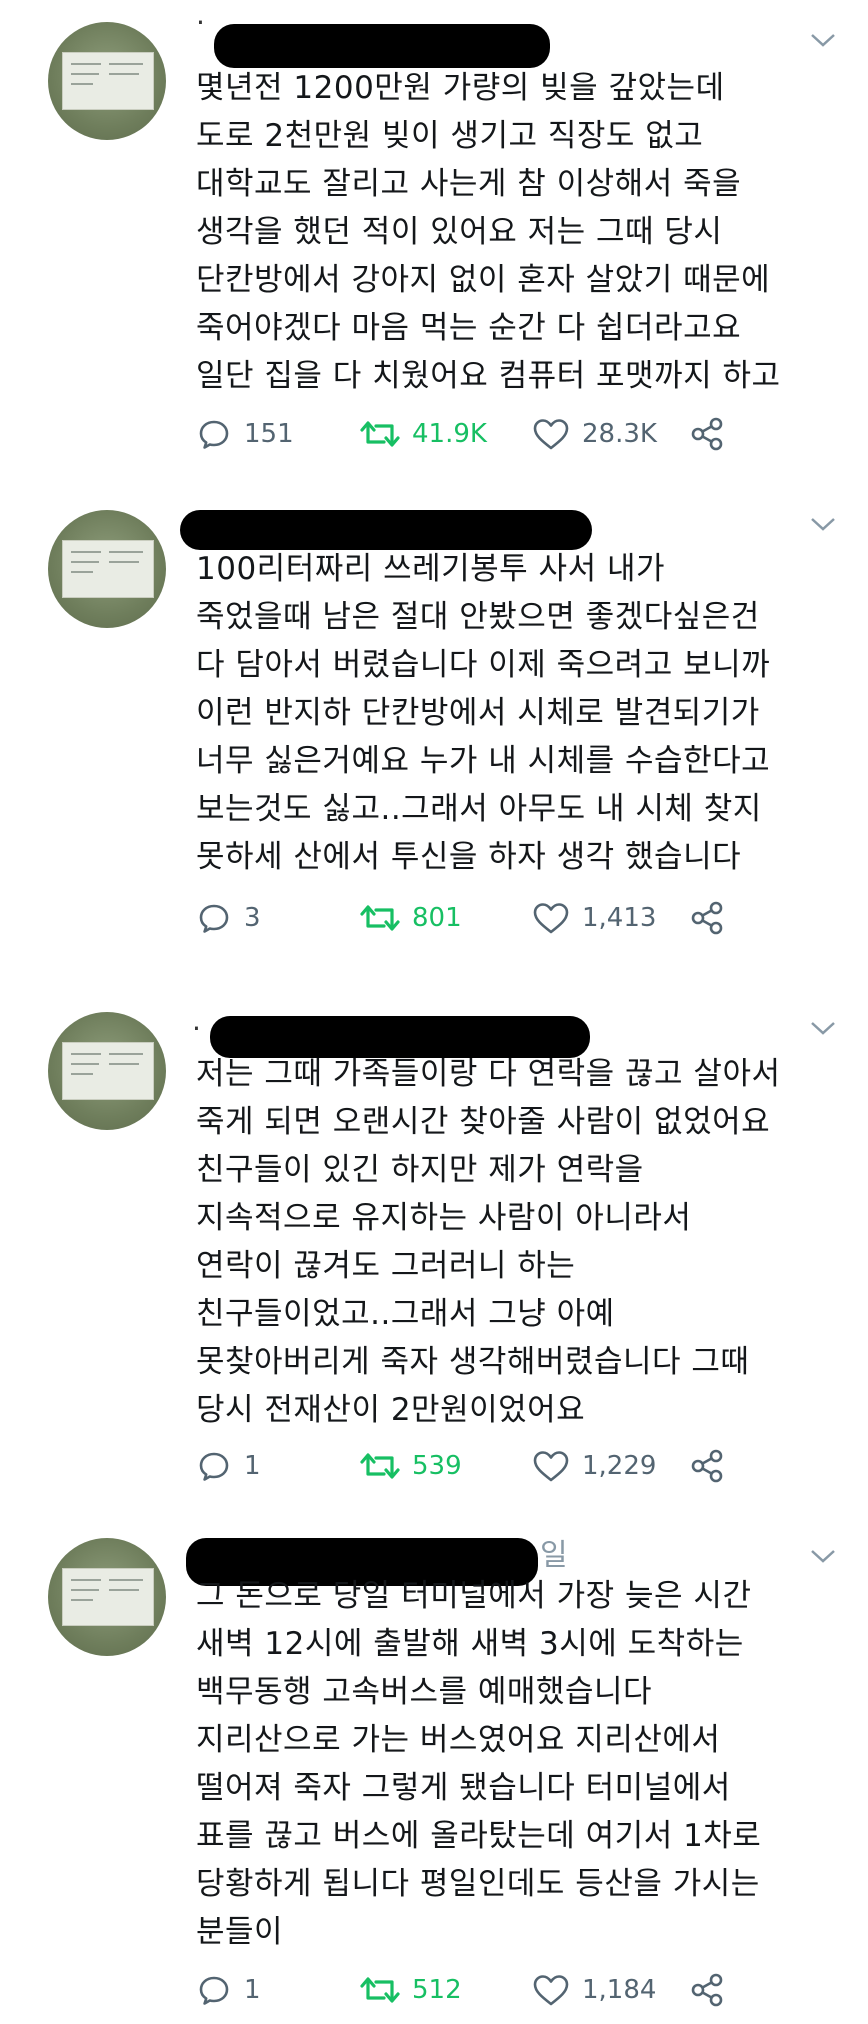 The image size is (868, 2024). I want to click on reply-count: 151, so click(269, 434).